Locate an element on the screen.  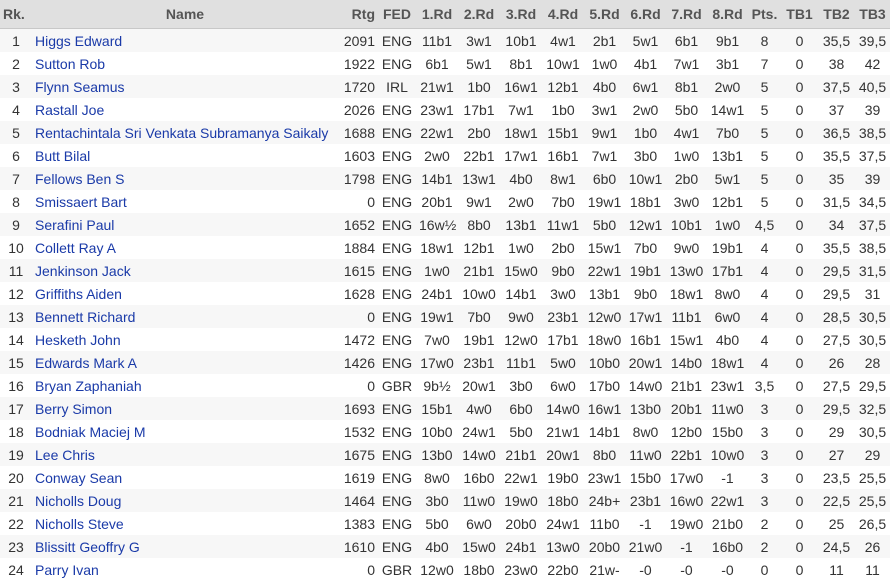
player-name-link: Blissitt Geoffry G is located at coordinates (87, 547).